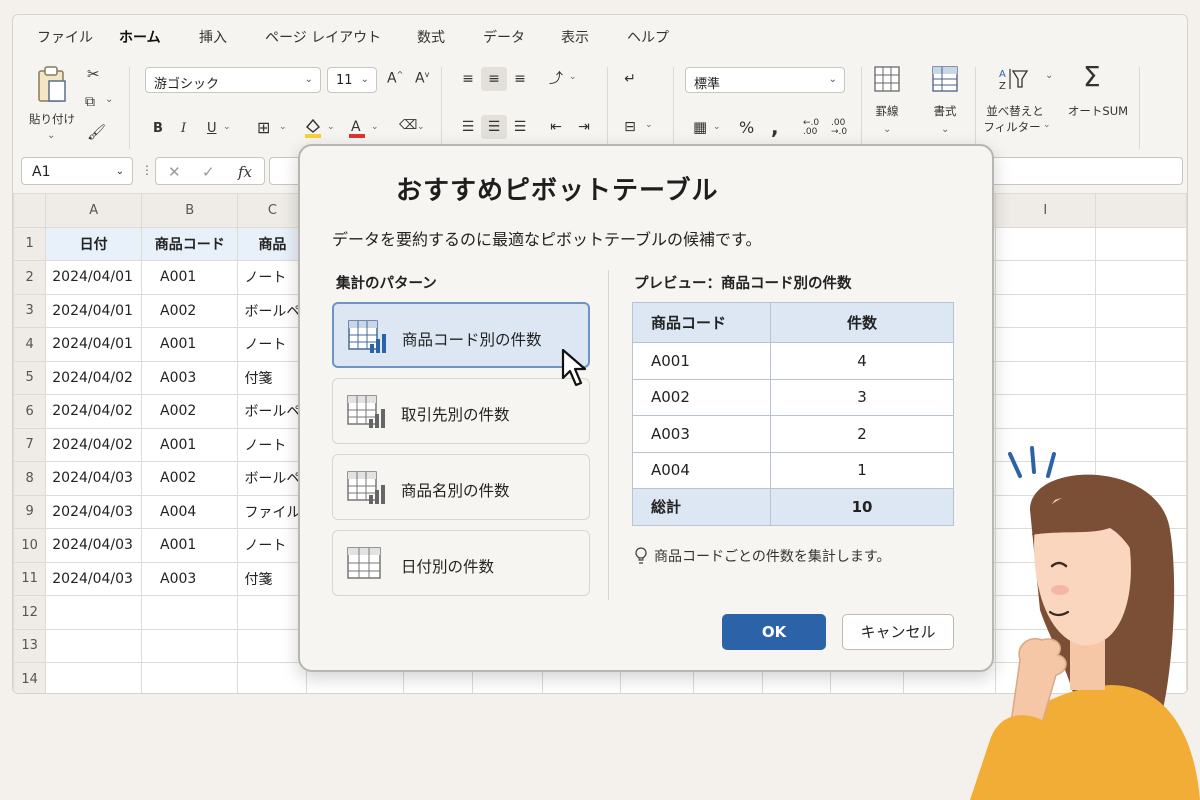  I want to click on paste-label: 貼り付け, so click(52, 119).